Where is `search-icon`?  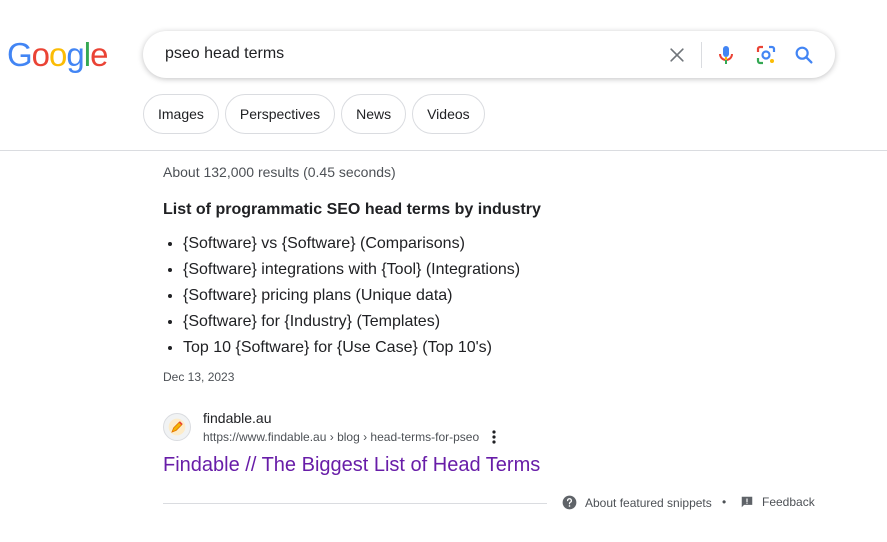
search-icon is located at coordinates (804, 55).